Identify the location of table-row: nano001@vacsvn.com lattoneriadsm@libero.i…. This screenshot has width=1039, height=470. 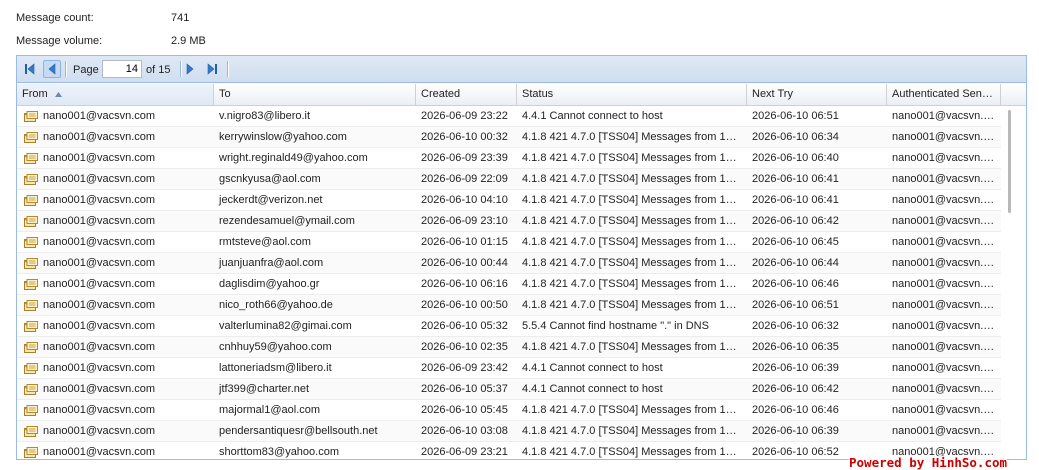
(509, 368).